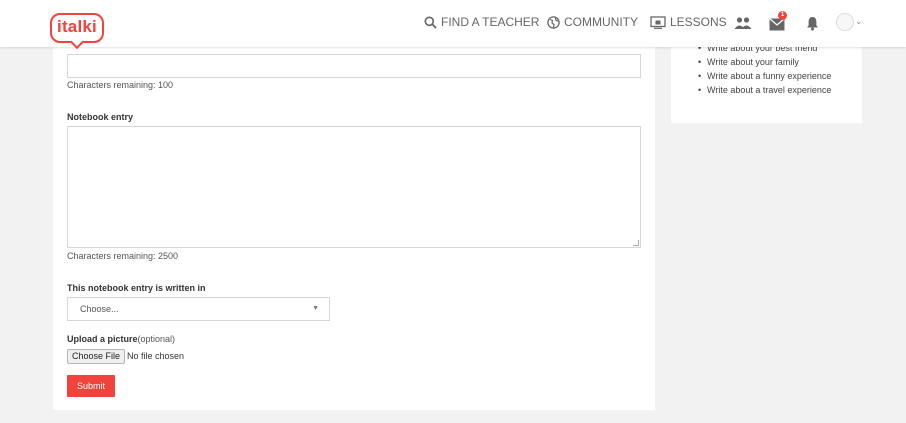 This screenshot has width=906, height=423. Describe the element at coordinates (91, 386) in the screenshot. I see `submit-button: Submit` at that location.